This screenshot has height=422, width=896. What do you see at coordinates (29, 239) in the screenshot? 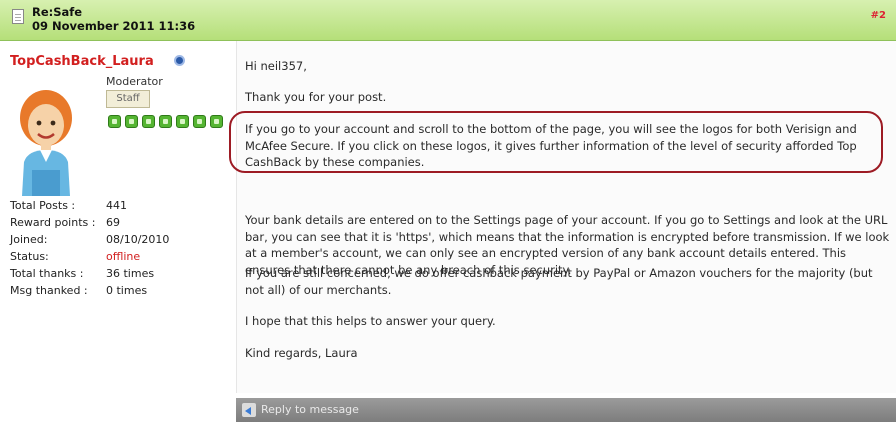
I see `stat-label: Joined:` at bounding box center [29, 239].